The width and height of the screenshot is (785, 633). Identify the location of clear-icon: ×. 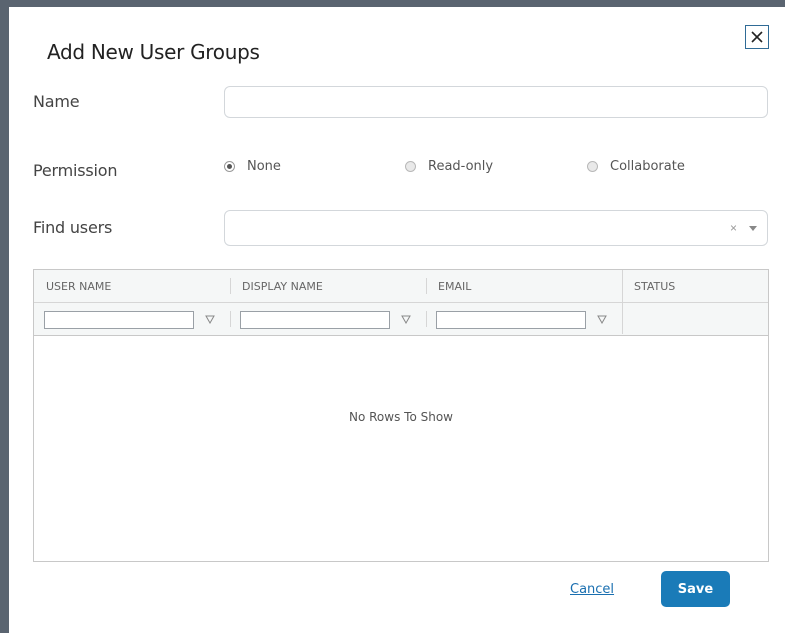
(733, 228).